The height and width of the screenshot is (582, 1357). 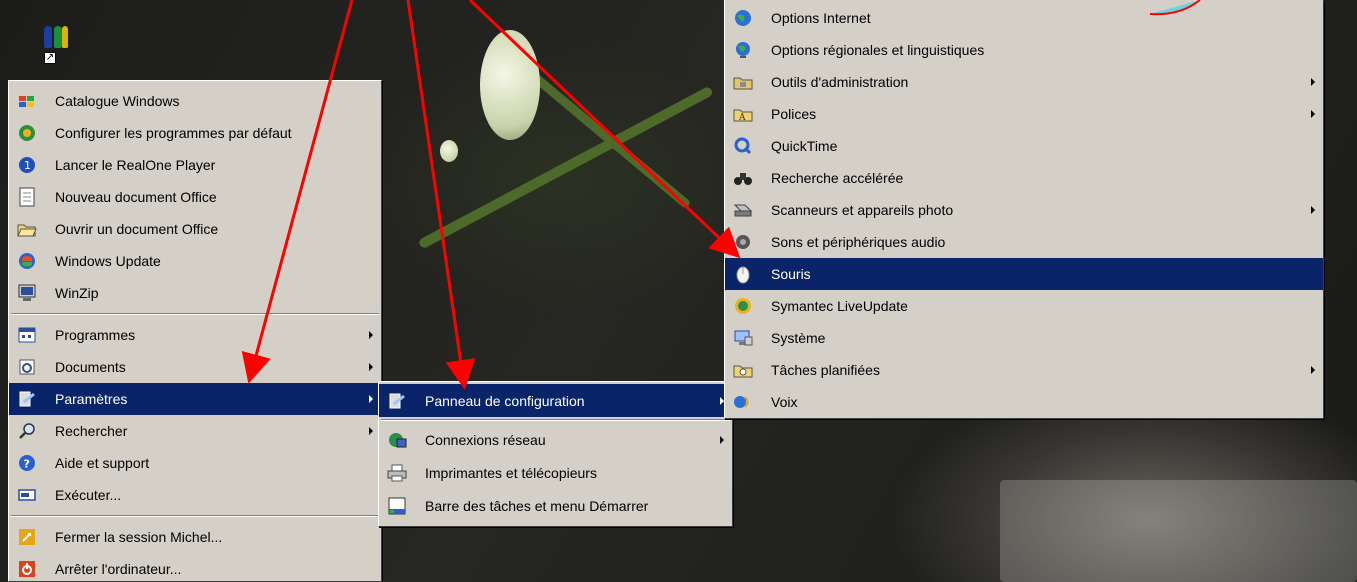 I want to click on menu-item-imprimantes: Imprimantes et télécopieurs, so click(x=555, y=472).